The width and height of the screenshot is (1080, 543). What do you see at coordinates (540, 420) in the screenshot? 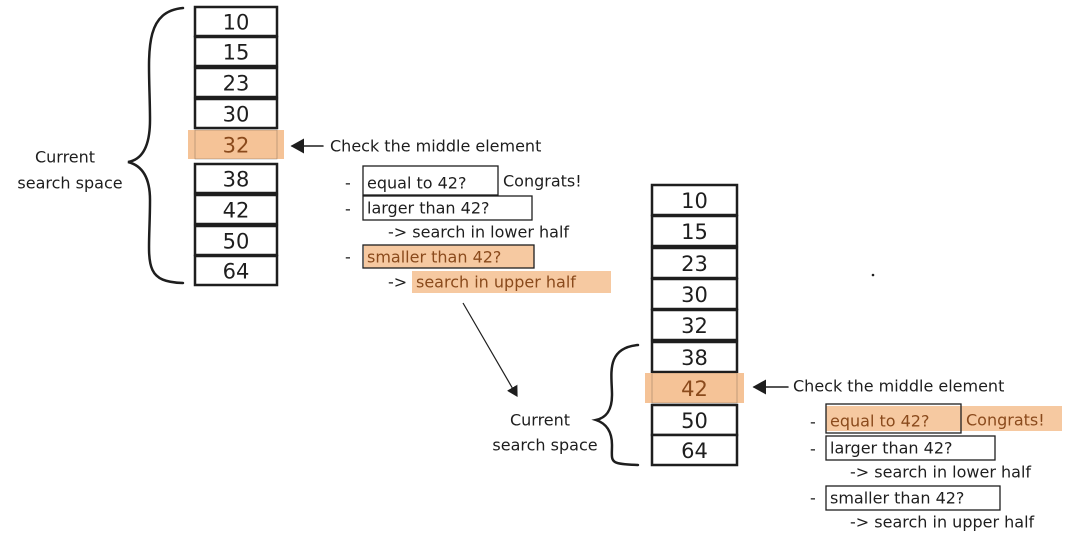
I see `right-brace-label-1: Current` at bounding box center [540, 420].